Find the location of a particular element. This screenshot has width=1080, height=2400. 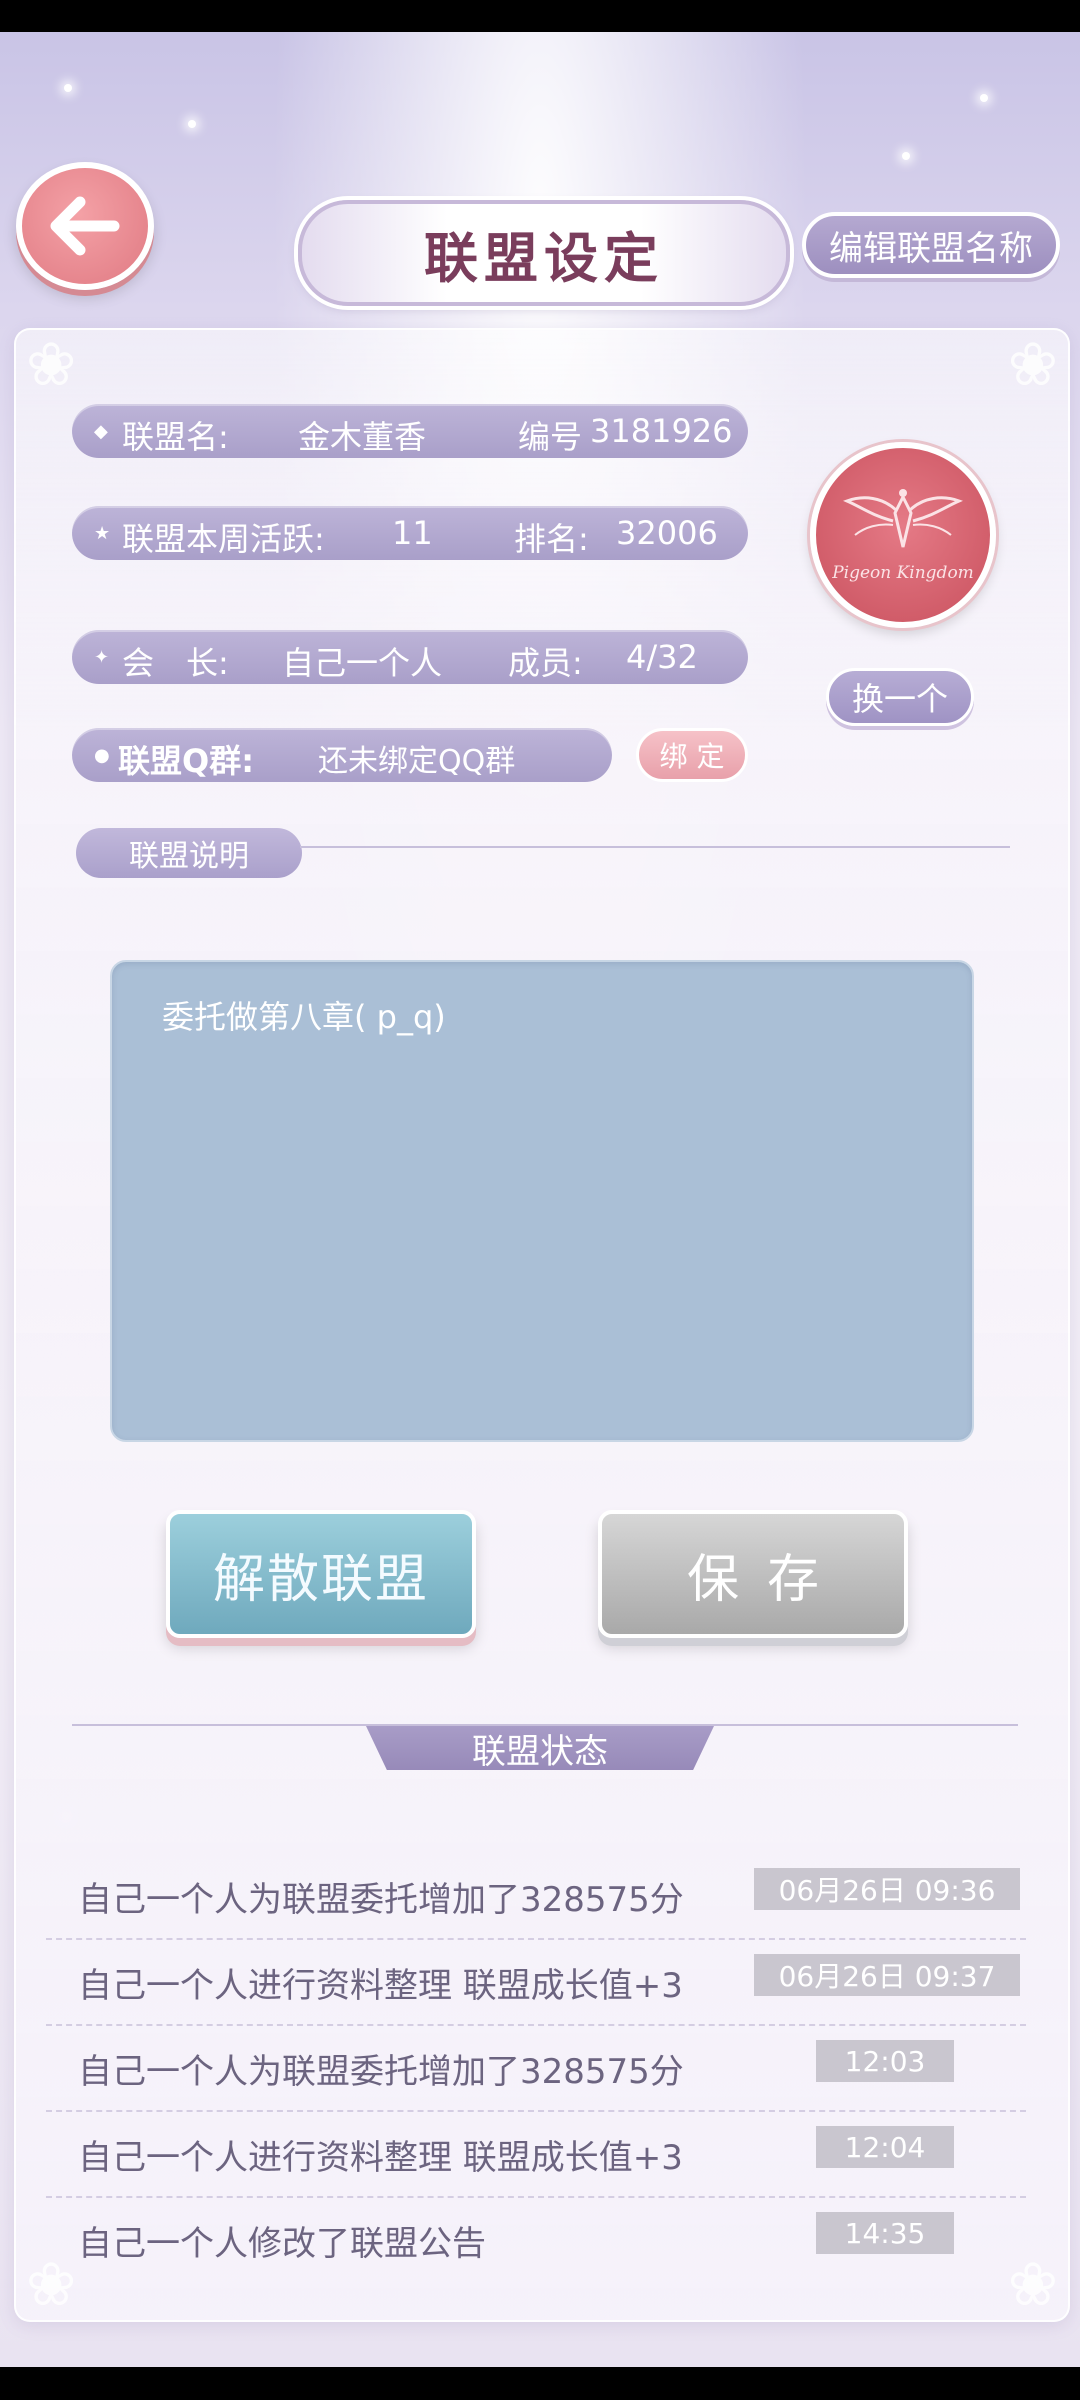

log-time: 06月26日 09:36 is located at coordinates (887, 1889).